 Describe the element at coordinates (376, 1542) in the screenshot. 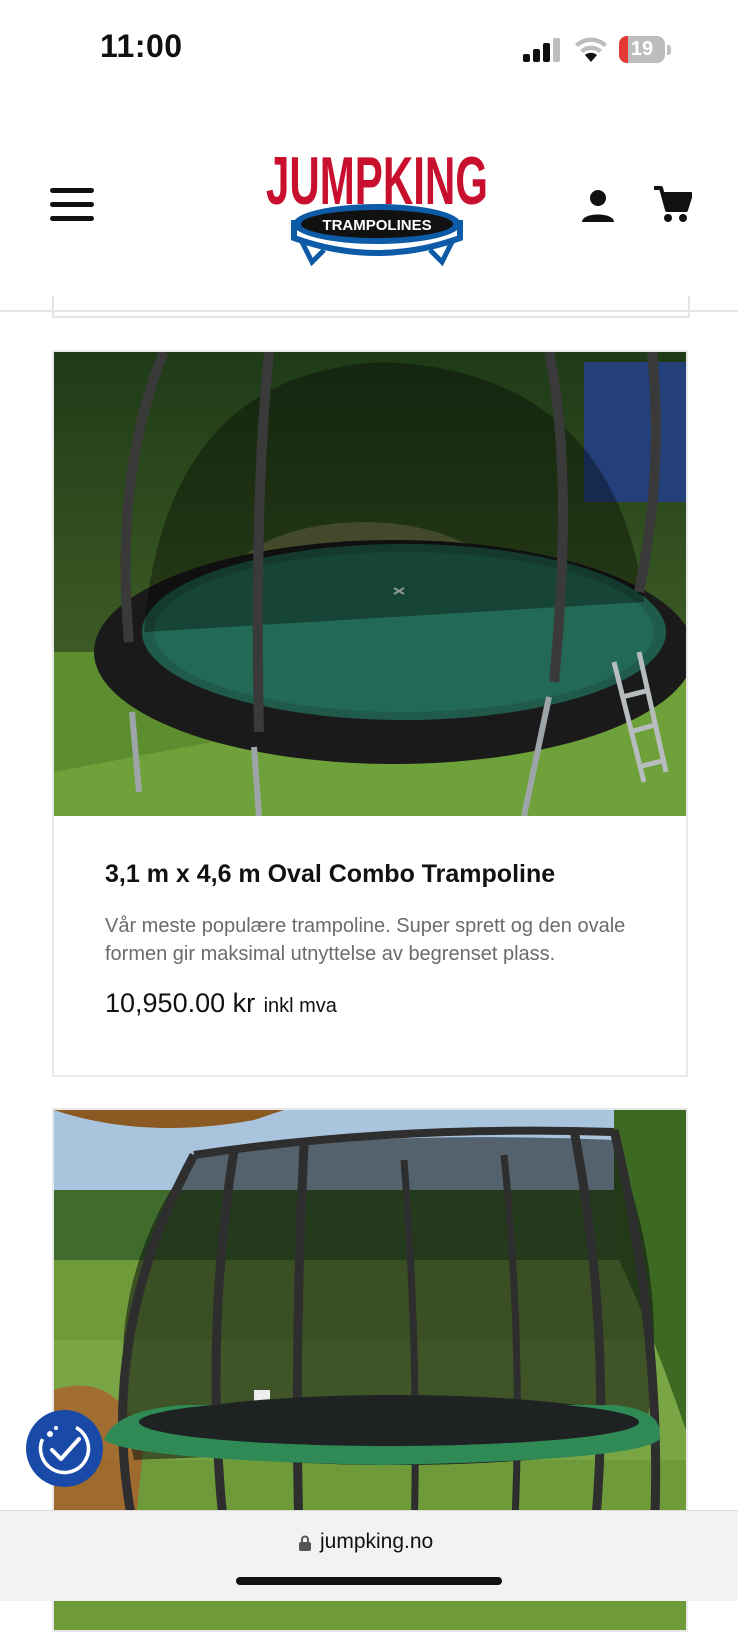

I see `url-text: jumpking.no` at that location.